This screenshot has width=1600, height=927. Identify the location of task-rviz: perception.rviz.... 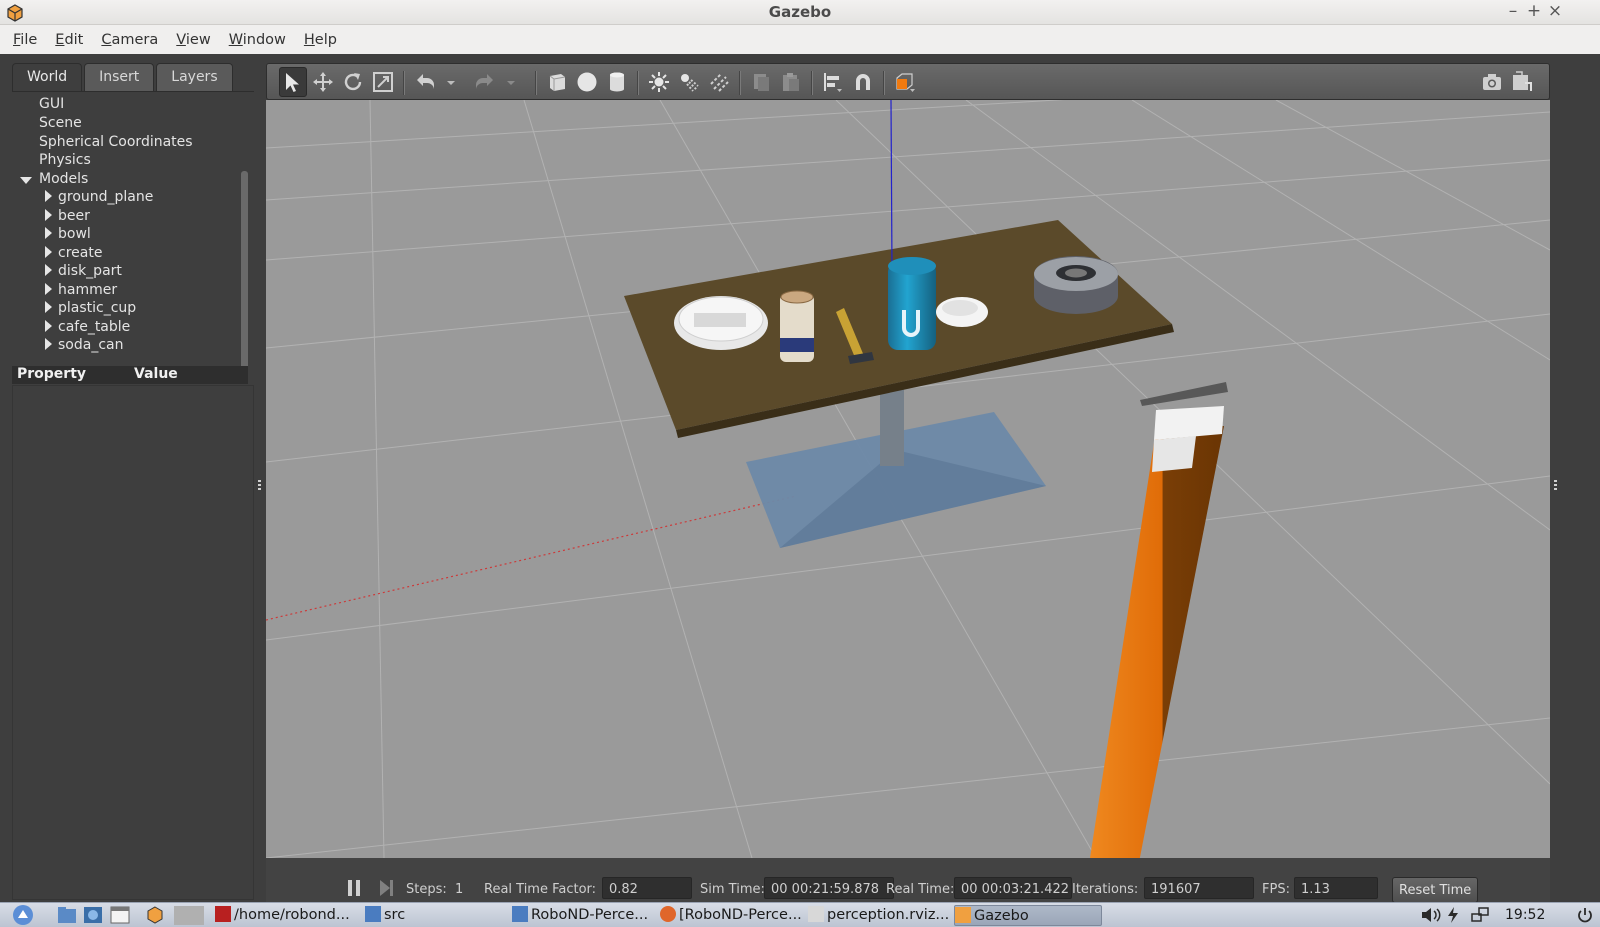
(878, 915).